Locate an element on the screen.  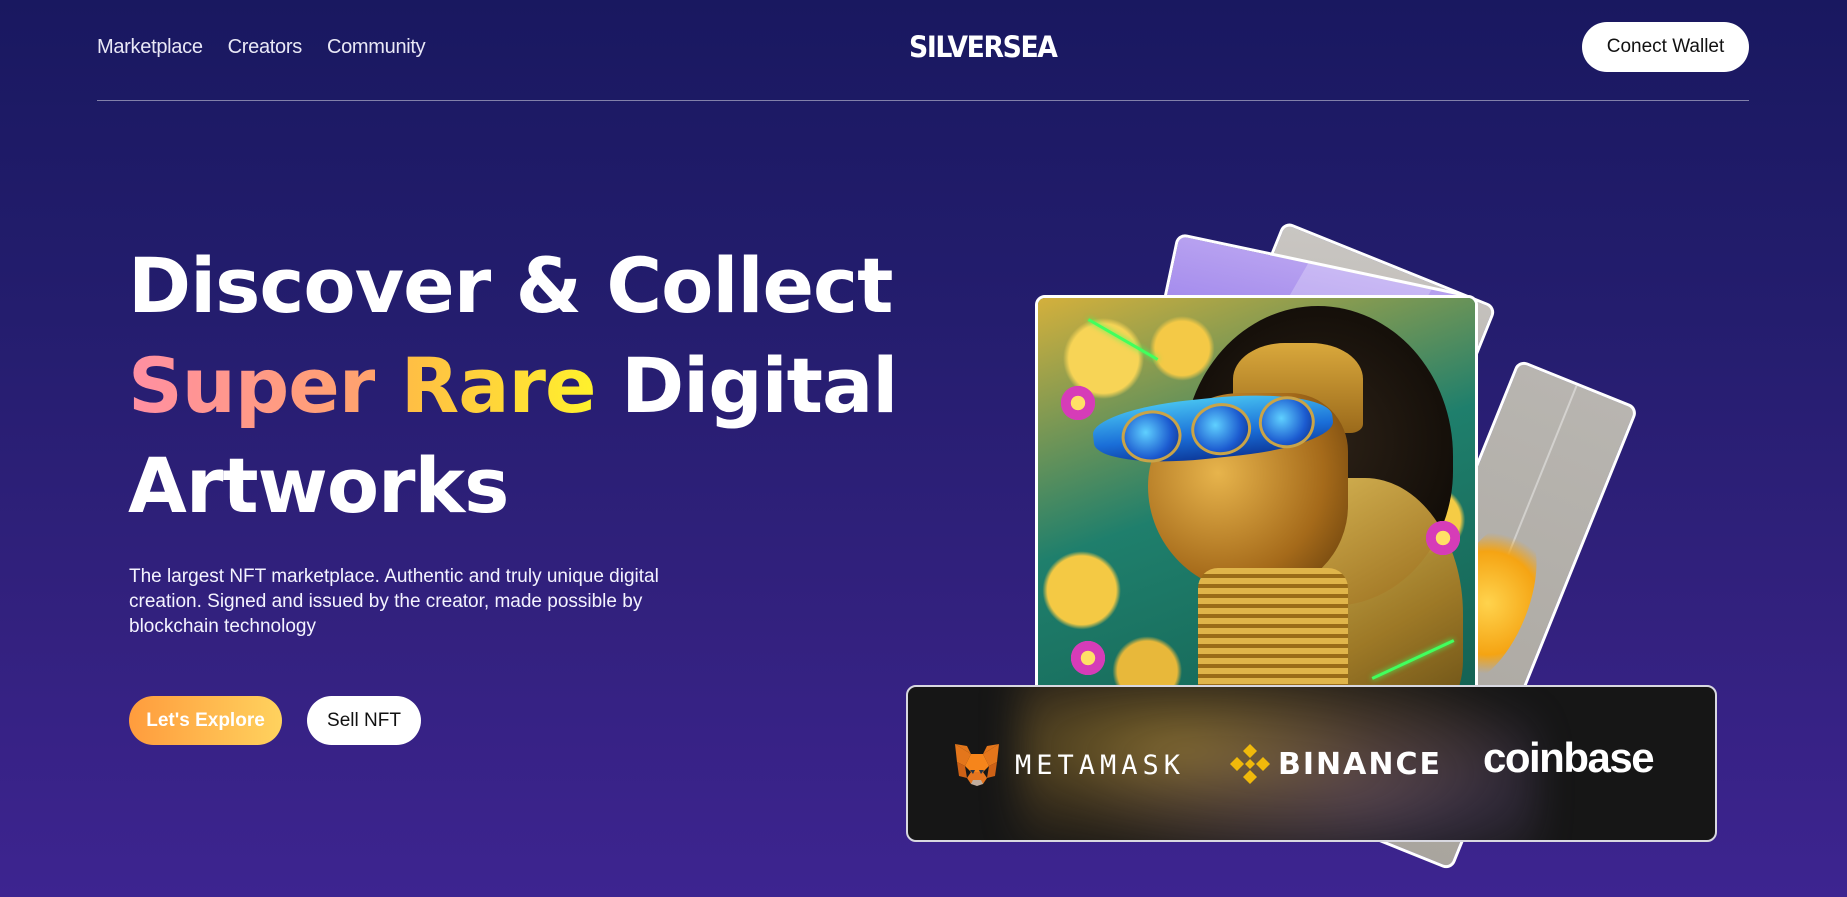
header-divider is located at coordinates (923, 100).